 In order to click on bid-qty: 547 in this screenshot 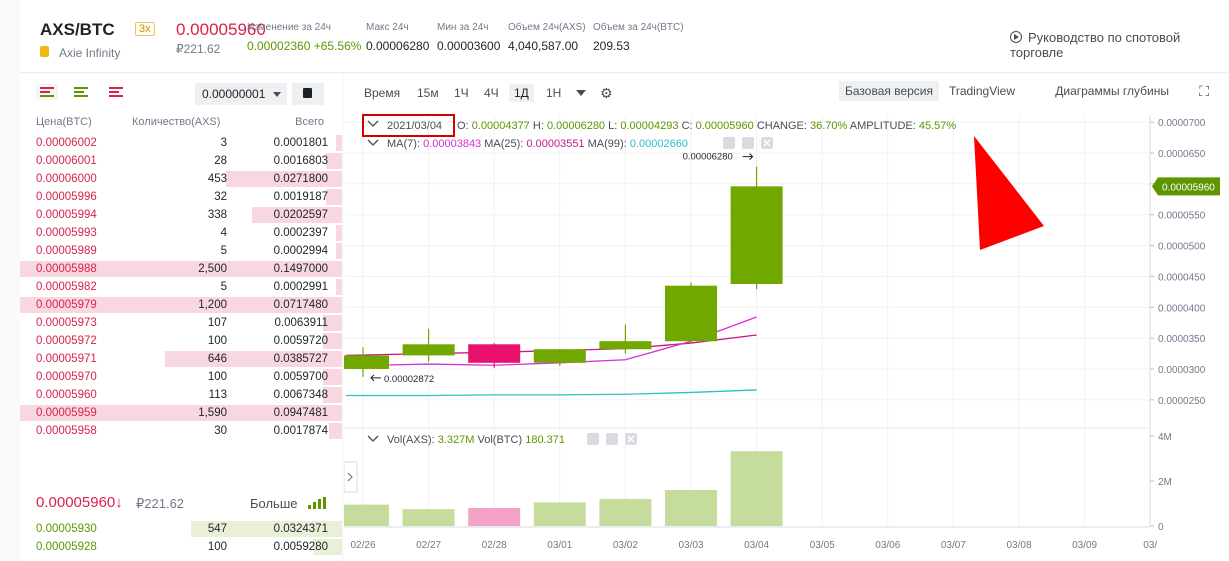, I will do `click(217, 529)`.